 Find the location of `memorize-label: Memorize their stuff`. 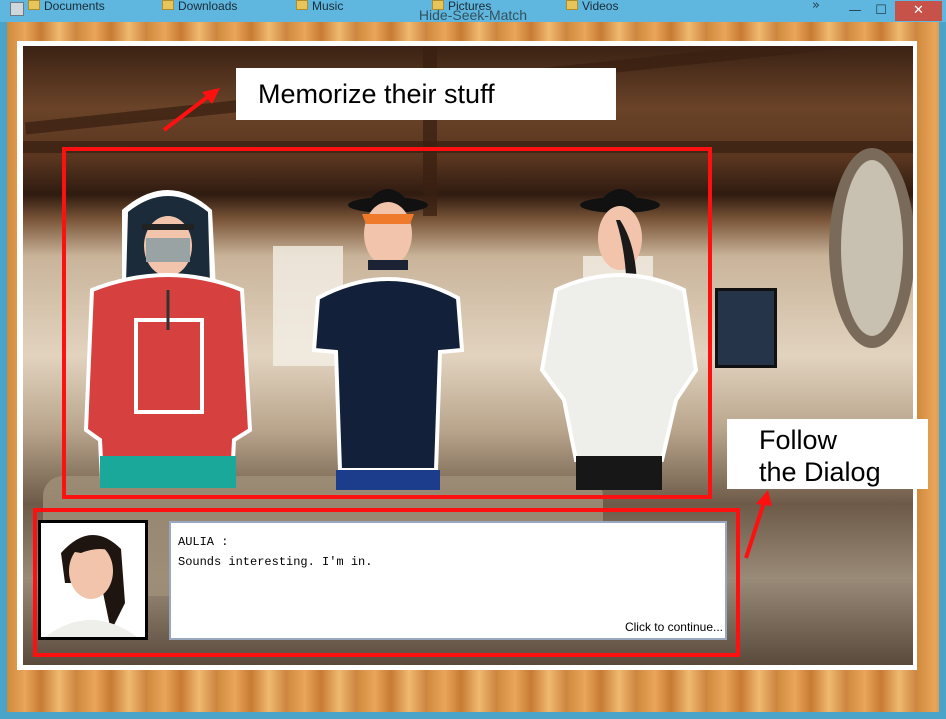

memorize-label: Memorize their stuff is located at coordinates (426, 94).